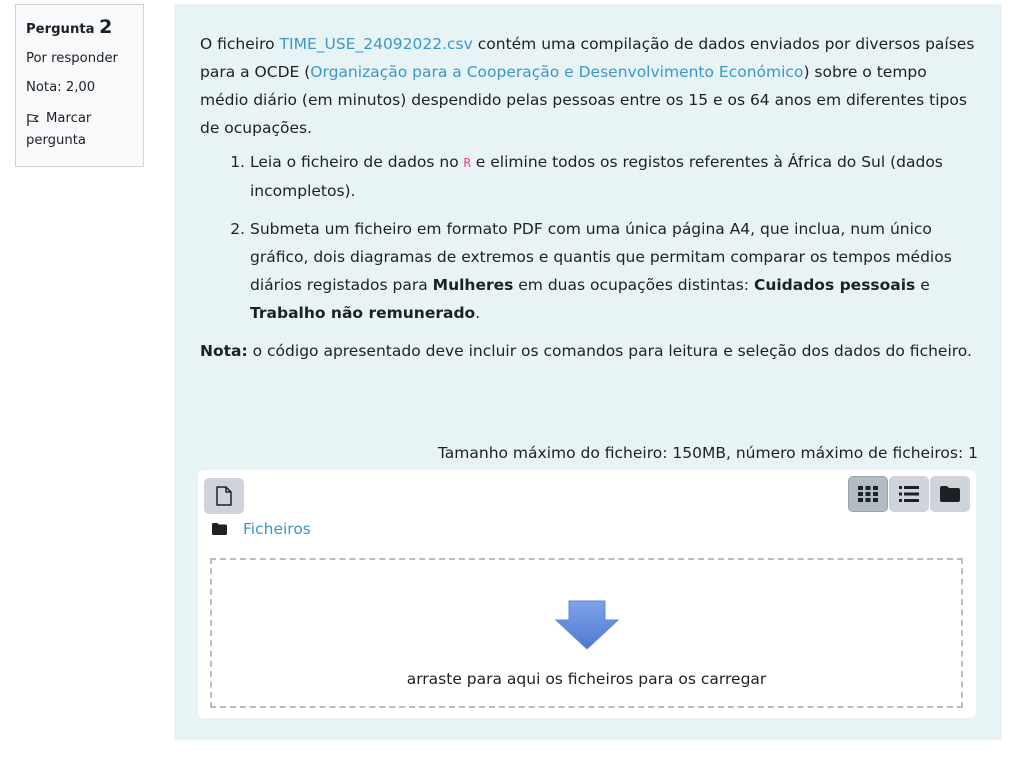 The image size is (1017, 759). I want to click on grid-icon, so click(868, 494).